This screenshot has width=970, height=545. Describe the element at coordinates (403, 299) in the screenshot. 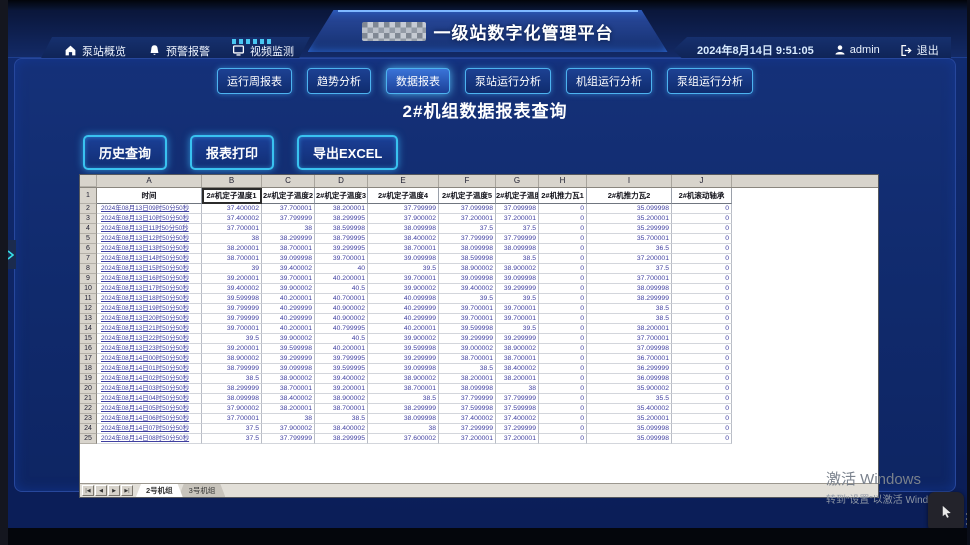

I see `cell-value: 40.099998` at that location.